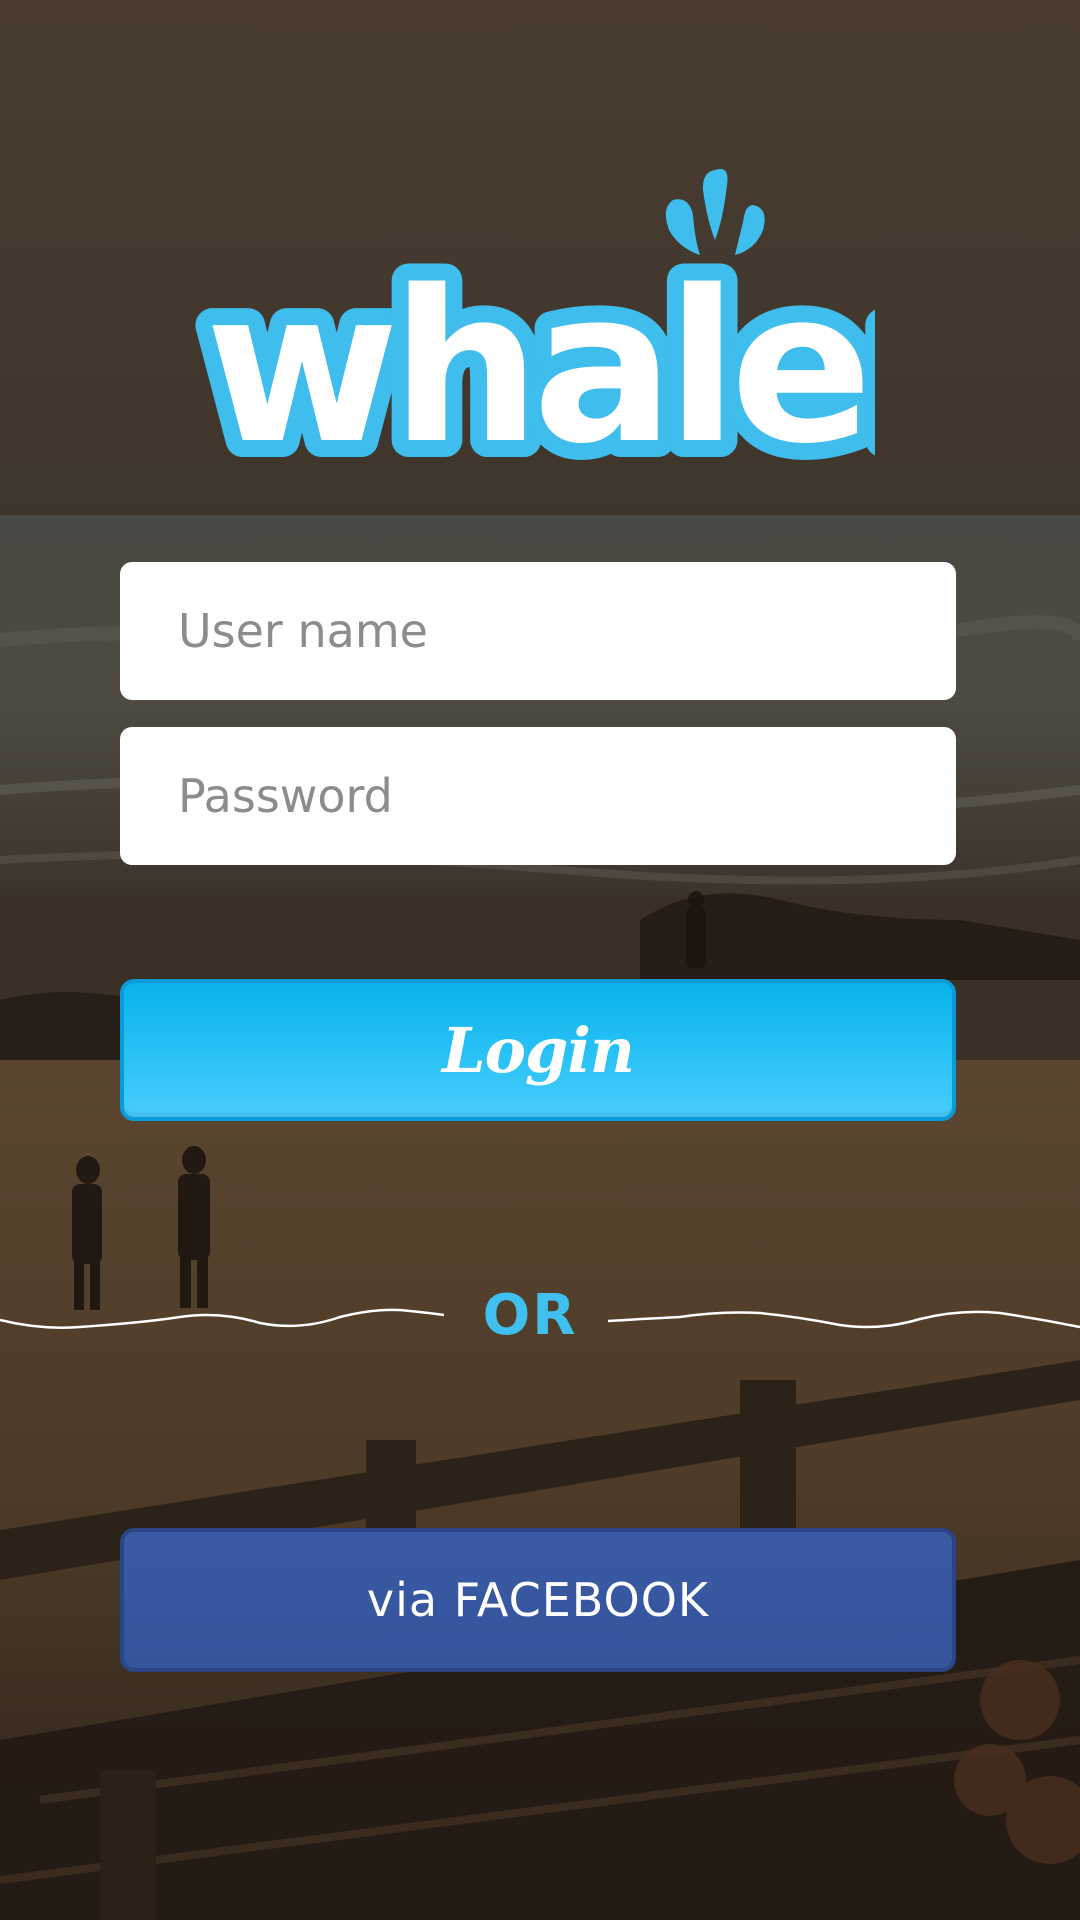 The image size is (1080, 1920). I want to click on login-button: Login, so click(538, 1050).